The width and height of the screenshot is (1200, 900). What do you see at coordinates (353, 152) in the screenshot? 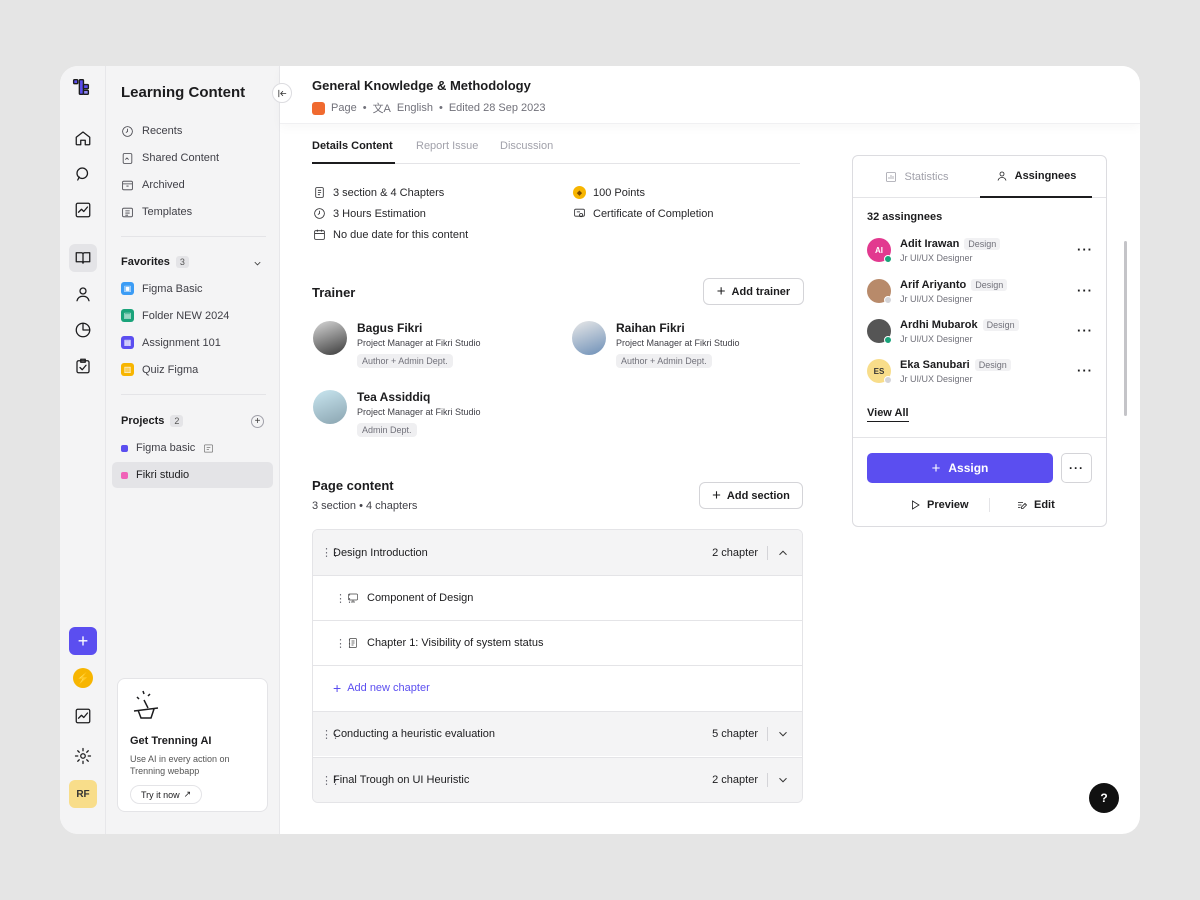
I see `tab-details-content: Details Content` at bounding box center [353, 152].